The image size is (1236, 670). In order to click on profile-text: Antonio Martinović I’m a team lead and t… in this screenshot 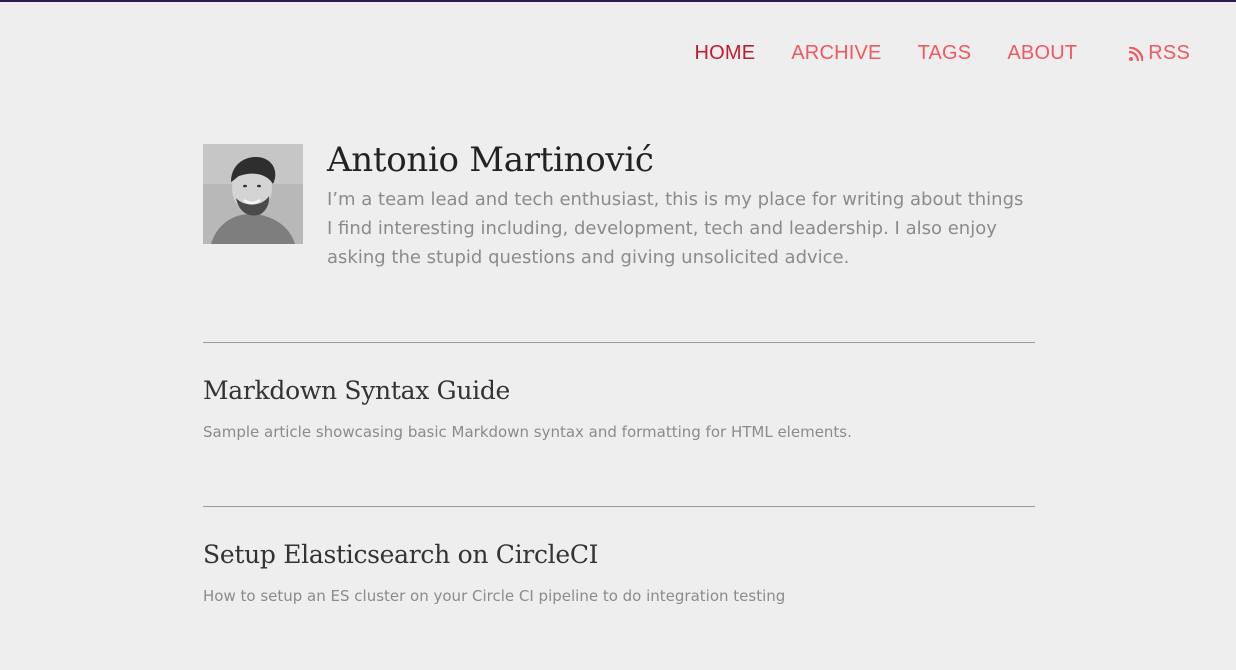, I will do `click(677, 206)`.